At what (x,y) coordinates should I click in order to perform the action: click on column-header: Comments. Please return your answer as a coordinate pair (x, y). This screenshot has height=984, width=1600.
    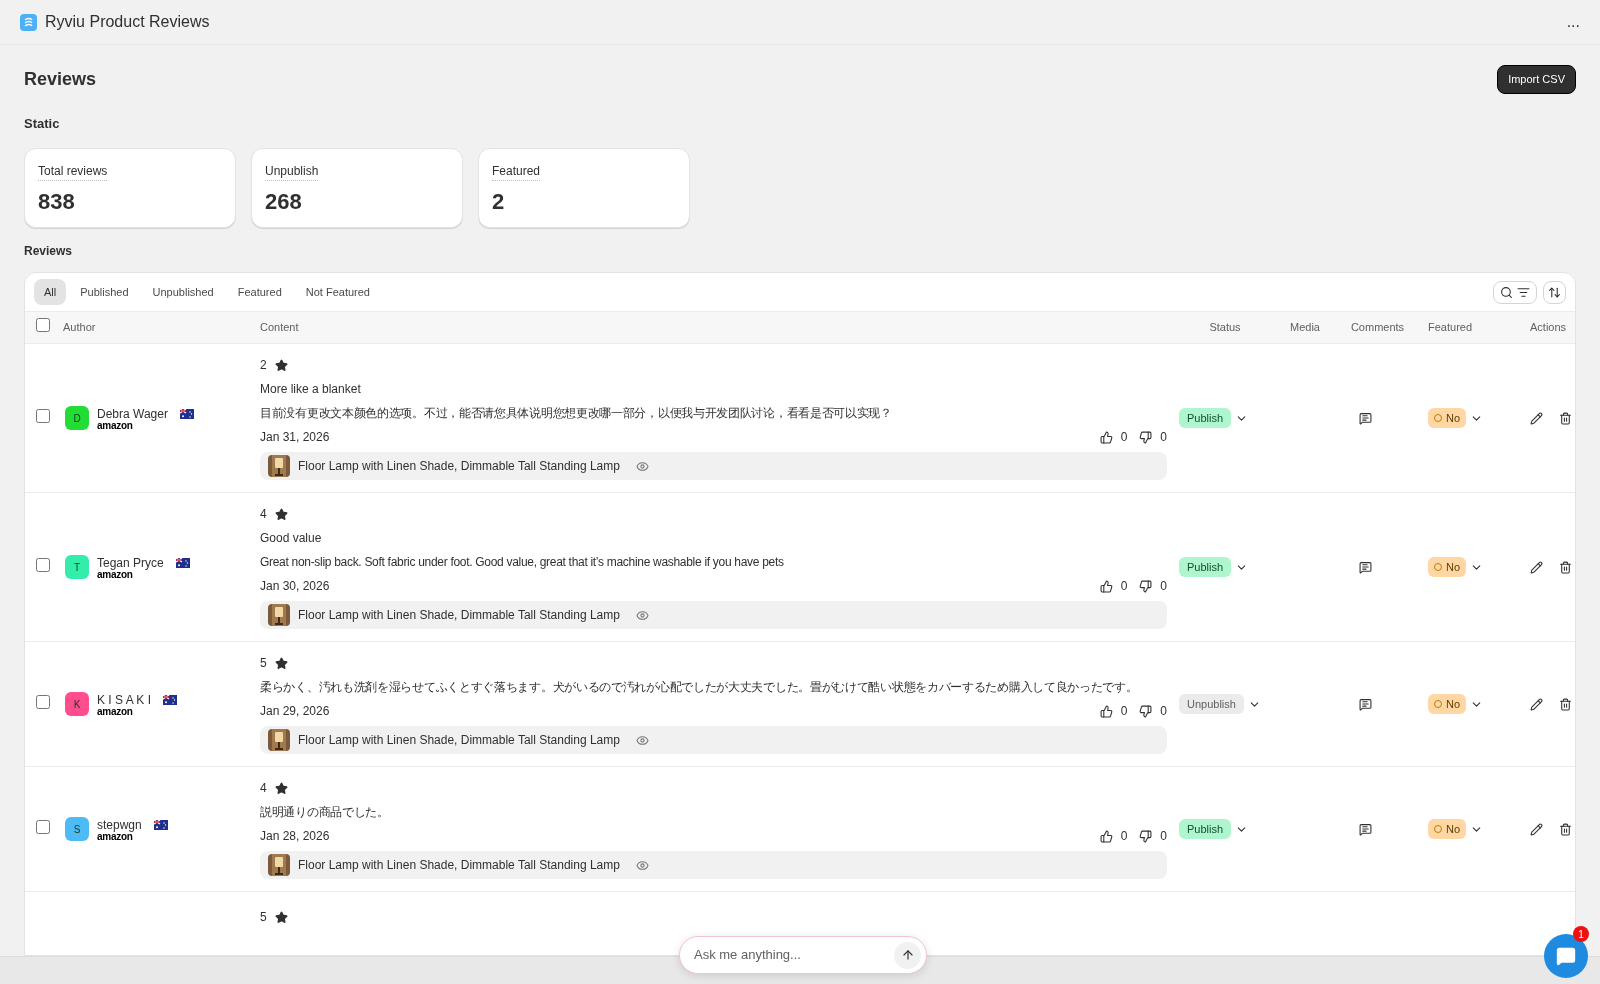
    Looking at the image, I should click on (1377, 328).